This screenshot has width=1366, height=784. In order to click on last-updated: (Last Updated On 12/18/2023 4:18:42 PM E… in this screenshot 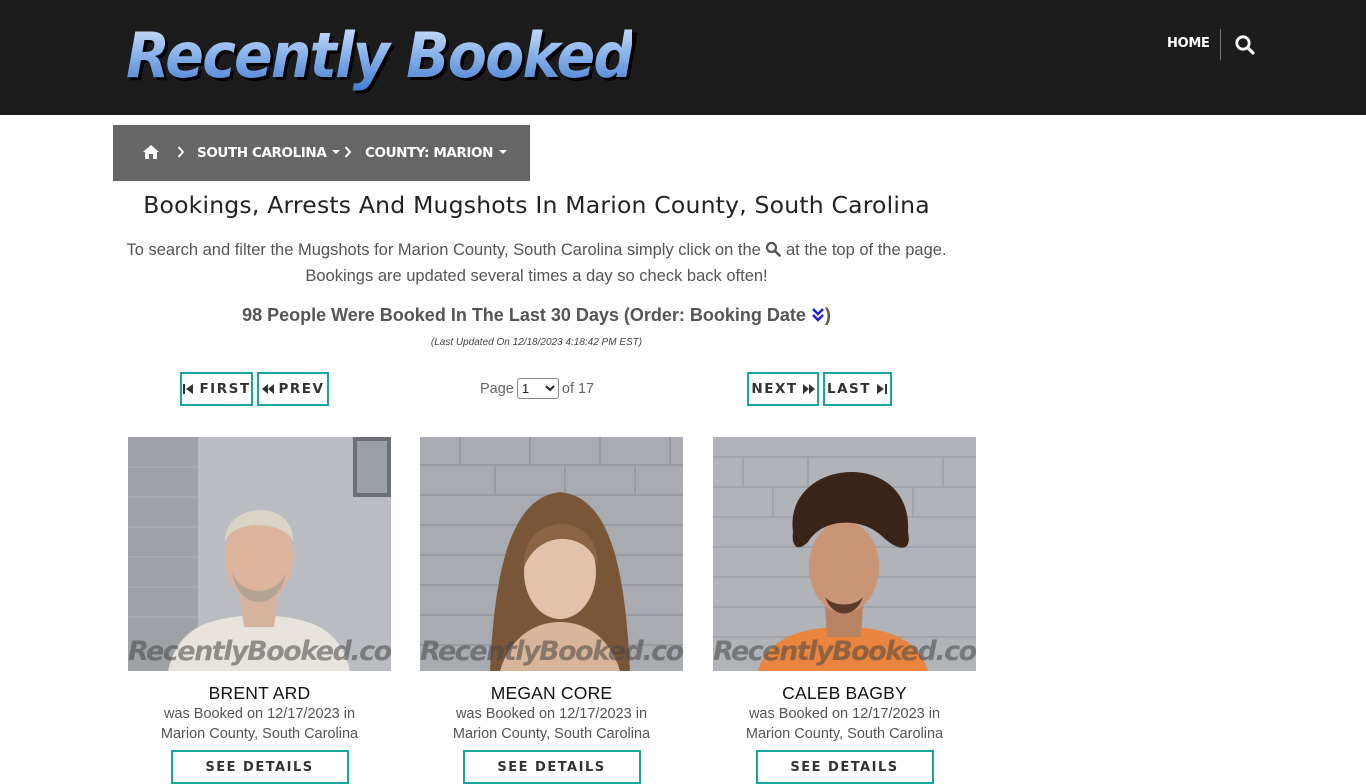, I will do `click(536, 342)`.